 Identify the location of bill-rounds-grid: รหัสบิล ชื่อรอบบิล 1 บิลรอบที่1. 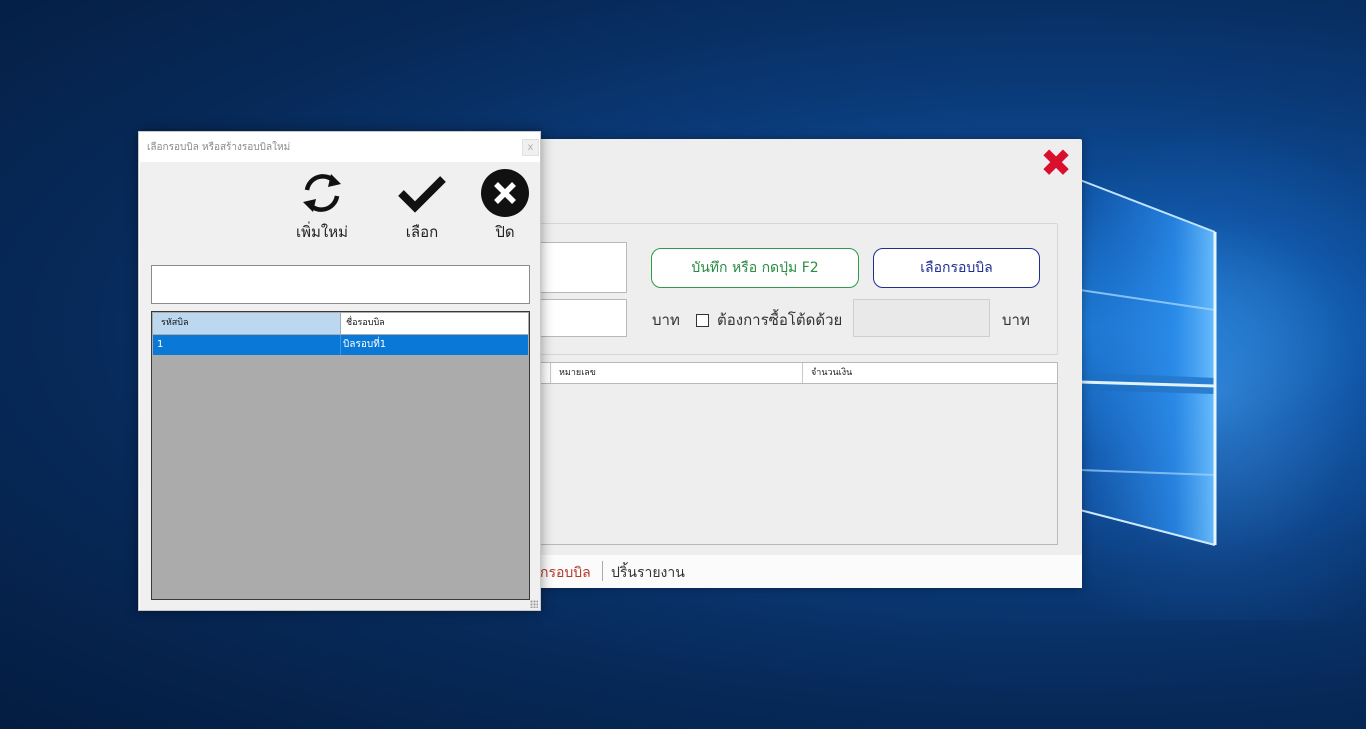
(340, 455).